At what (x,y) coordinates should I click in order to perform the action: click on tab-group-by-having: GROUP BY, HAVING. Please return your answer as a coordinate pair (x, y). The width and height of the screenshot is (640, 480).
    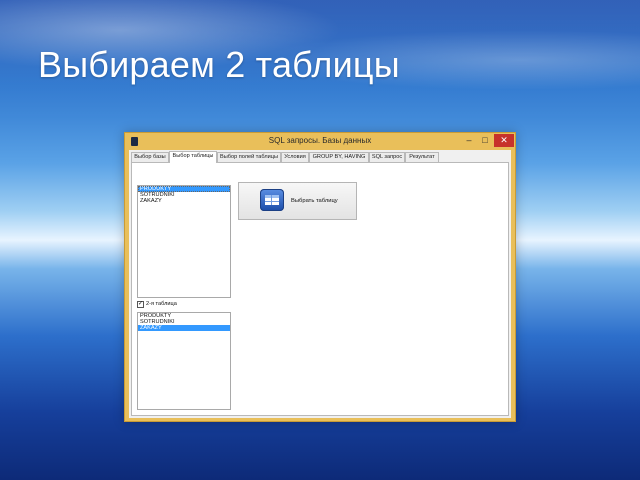
    Looking at the image, I should click on (339, 157).